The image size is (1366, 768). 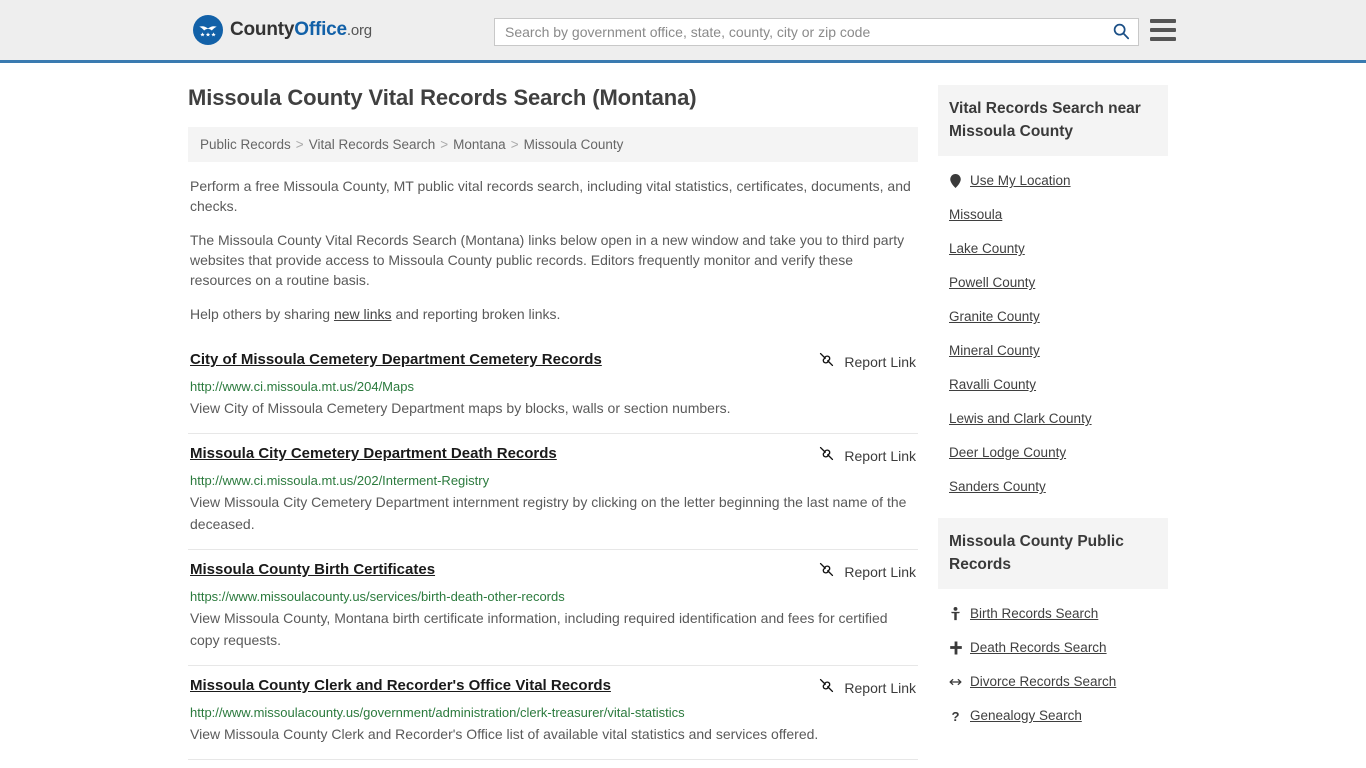 What do you see at coordinates (1053, 487) in the screenshot?
I see `sidebar-item-sanders-county: Sanders County` at bounding box center [1053, 487].